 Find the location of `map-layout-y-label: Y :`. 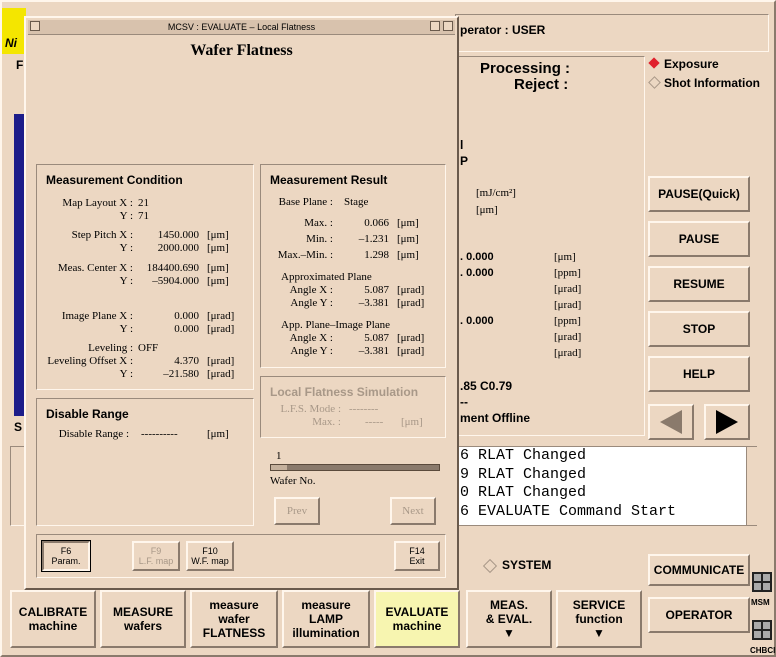

map-layout-y-label: Y : is located at coordinates (126, 216).